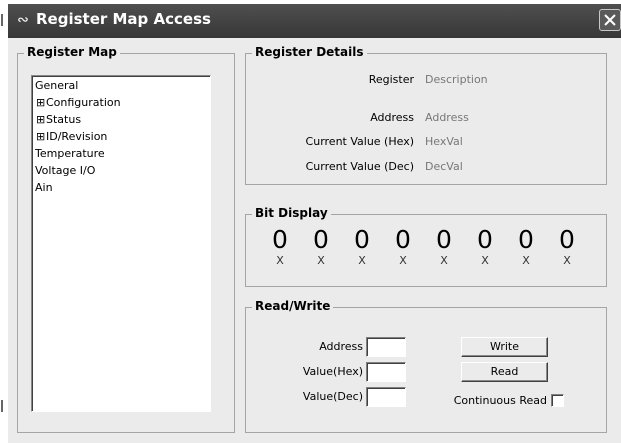  Describe the element at coordinates (386, 347) in the screenshot. I see `address-input` at that location.